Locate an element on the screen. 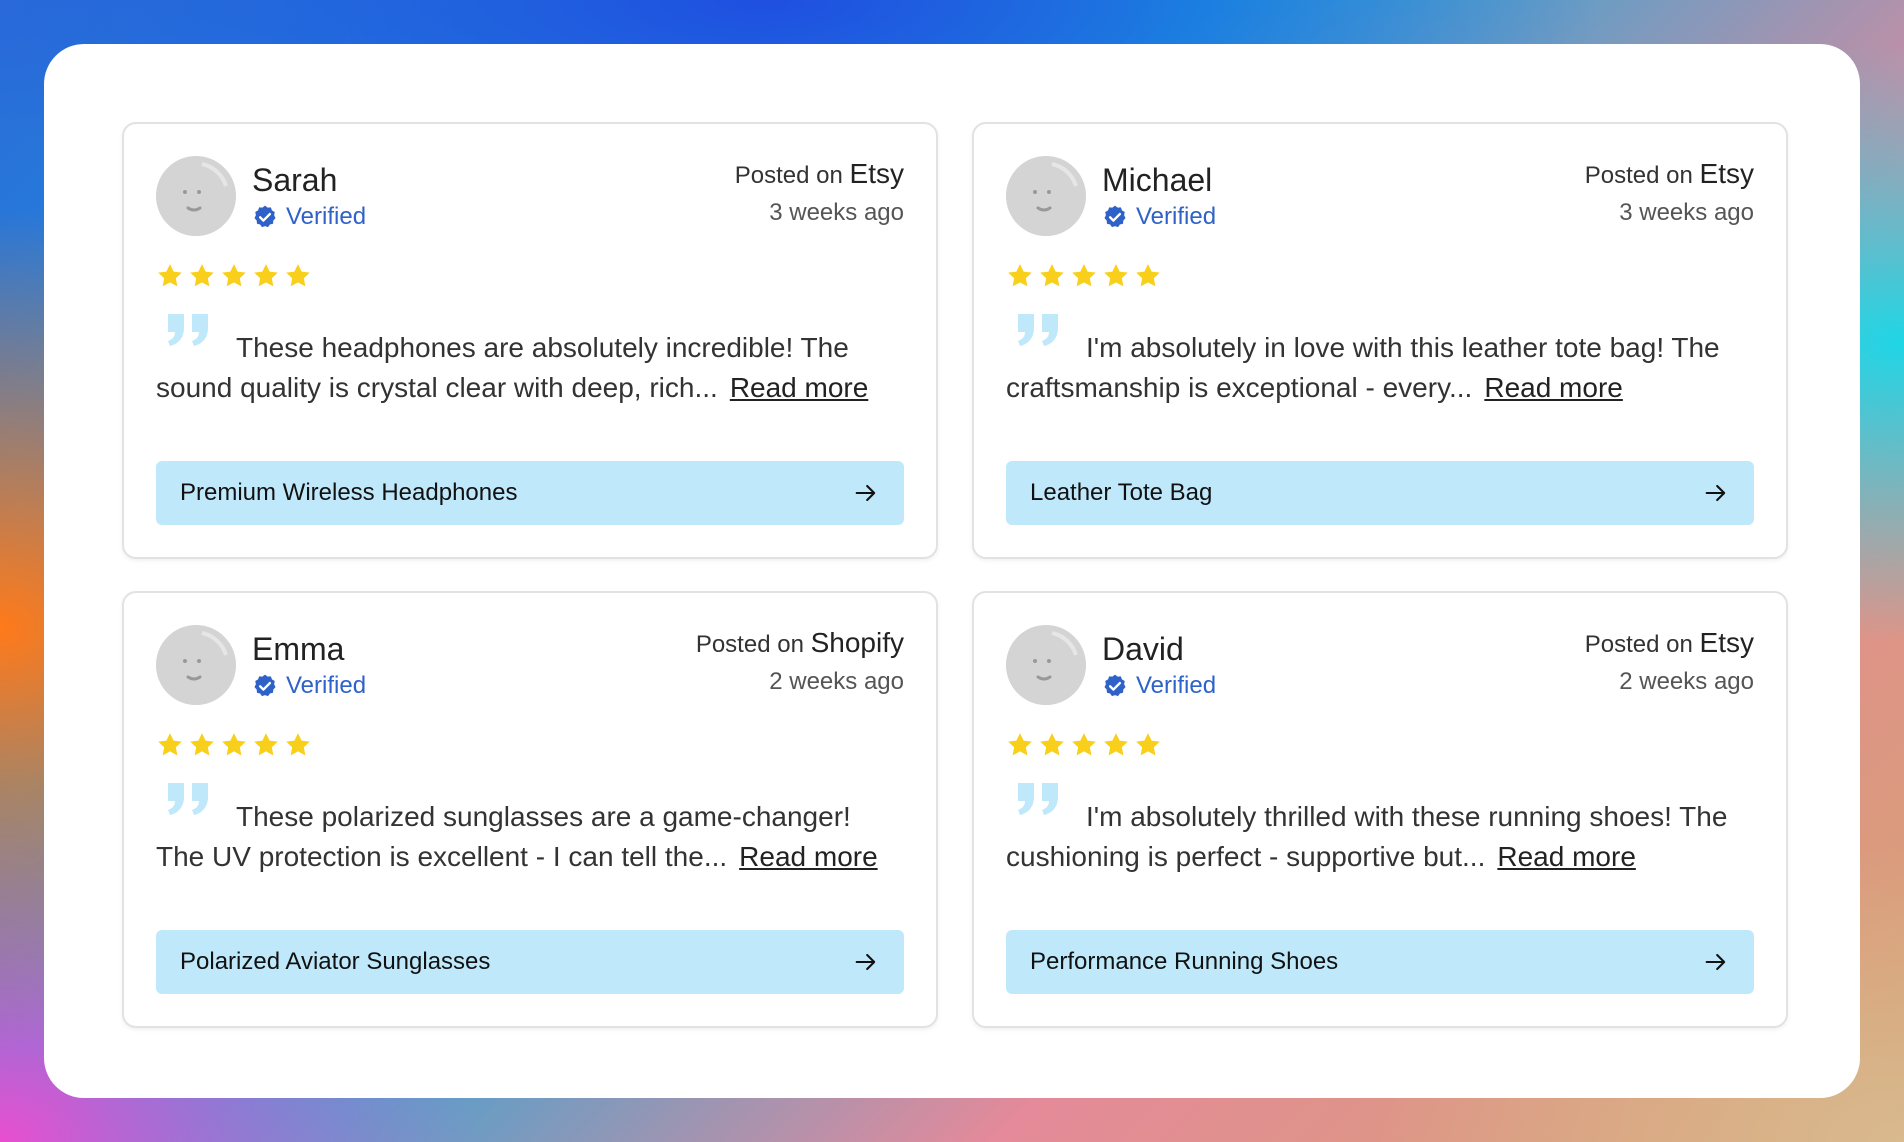 Image resolution: width=1904 pixels, height=1142 pixels. review-author: Michael Verified is located at coordinates (1111, 196).